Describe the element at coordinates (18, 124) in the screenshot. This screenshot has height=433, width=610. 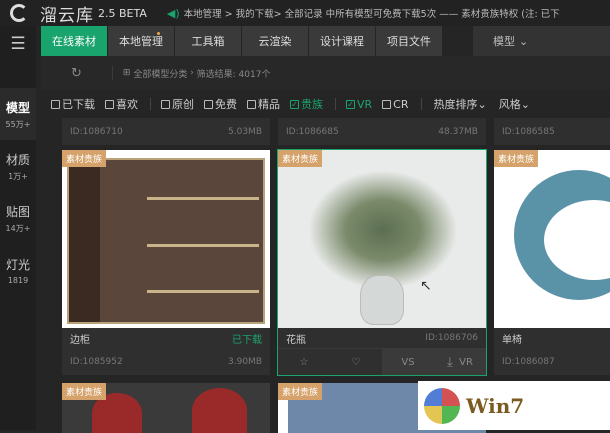
I see `sidebar-count: 55万+` at that location.